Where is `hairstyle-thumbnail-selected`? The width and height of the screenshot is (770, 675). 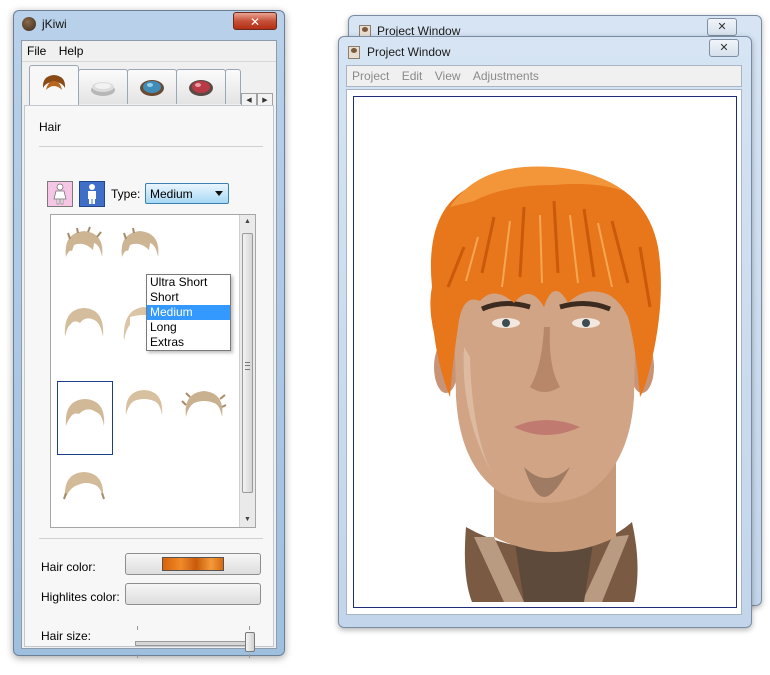 hairstyle-thumbnail-selected is located at coordinates (85, 418).